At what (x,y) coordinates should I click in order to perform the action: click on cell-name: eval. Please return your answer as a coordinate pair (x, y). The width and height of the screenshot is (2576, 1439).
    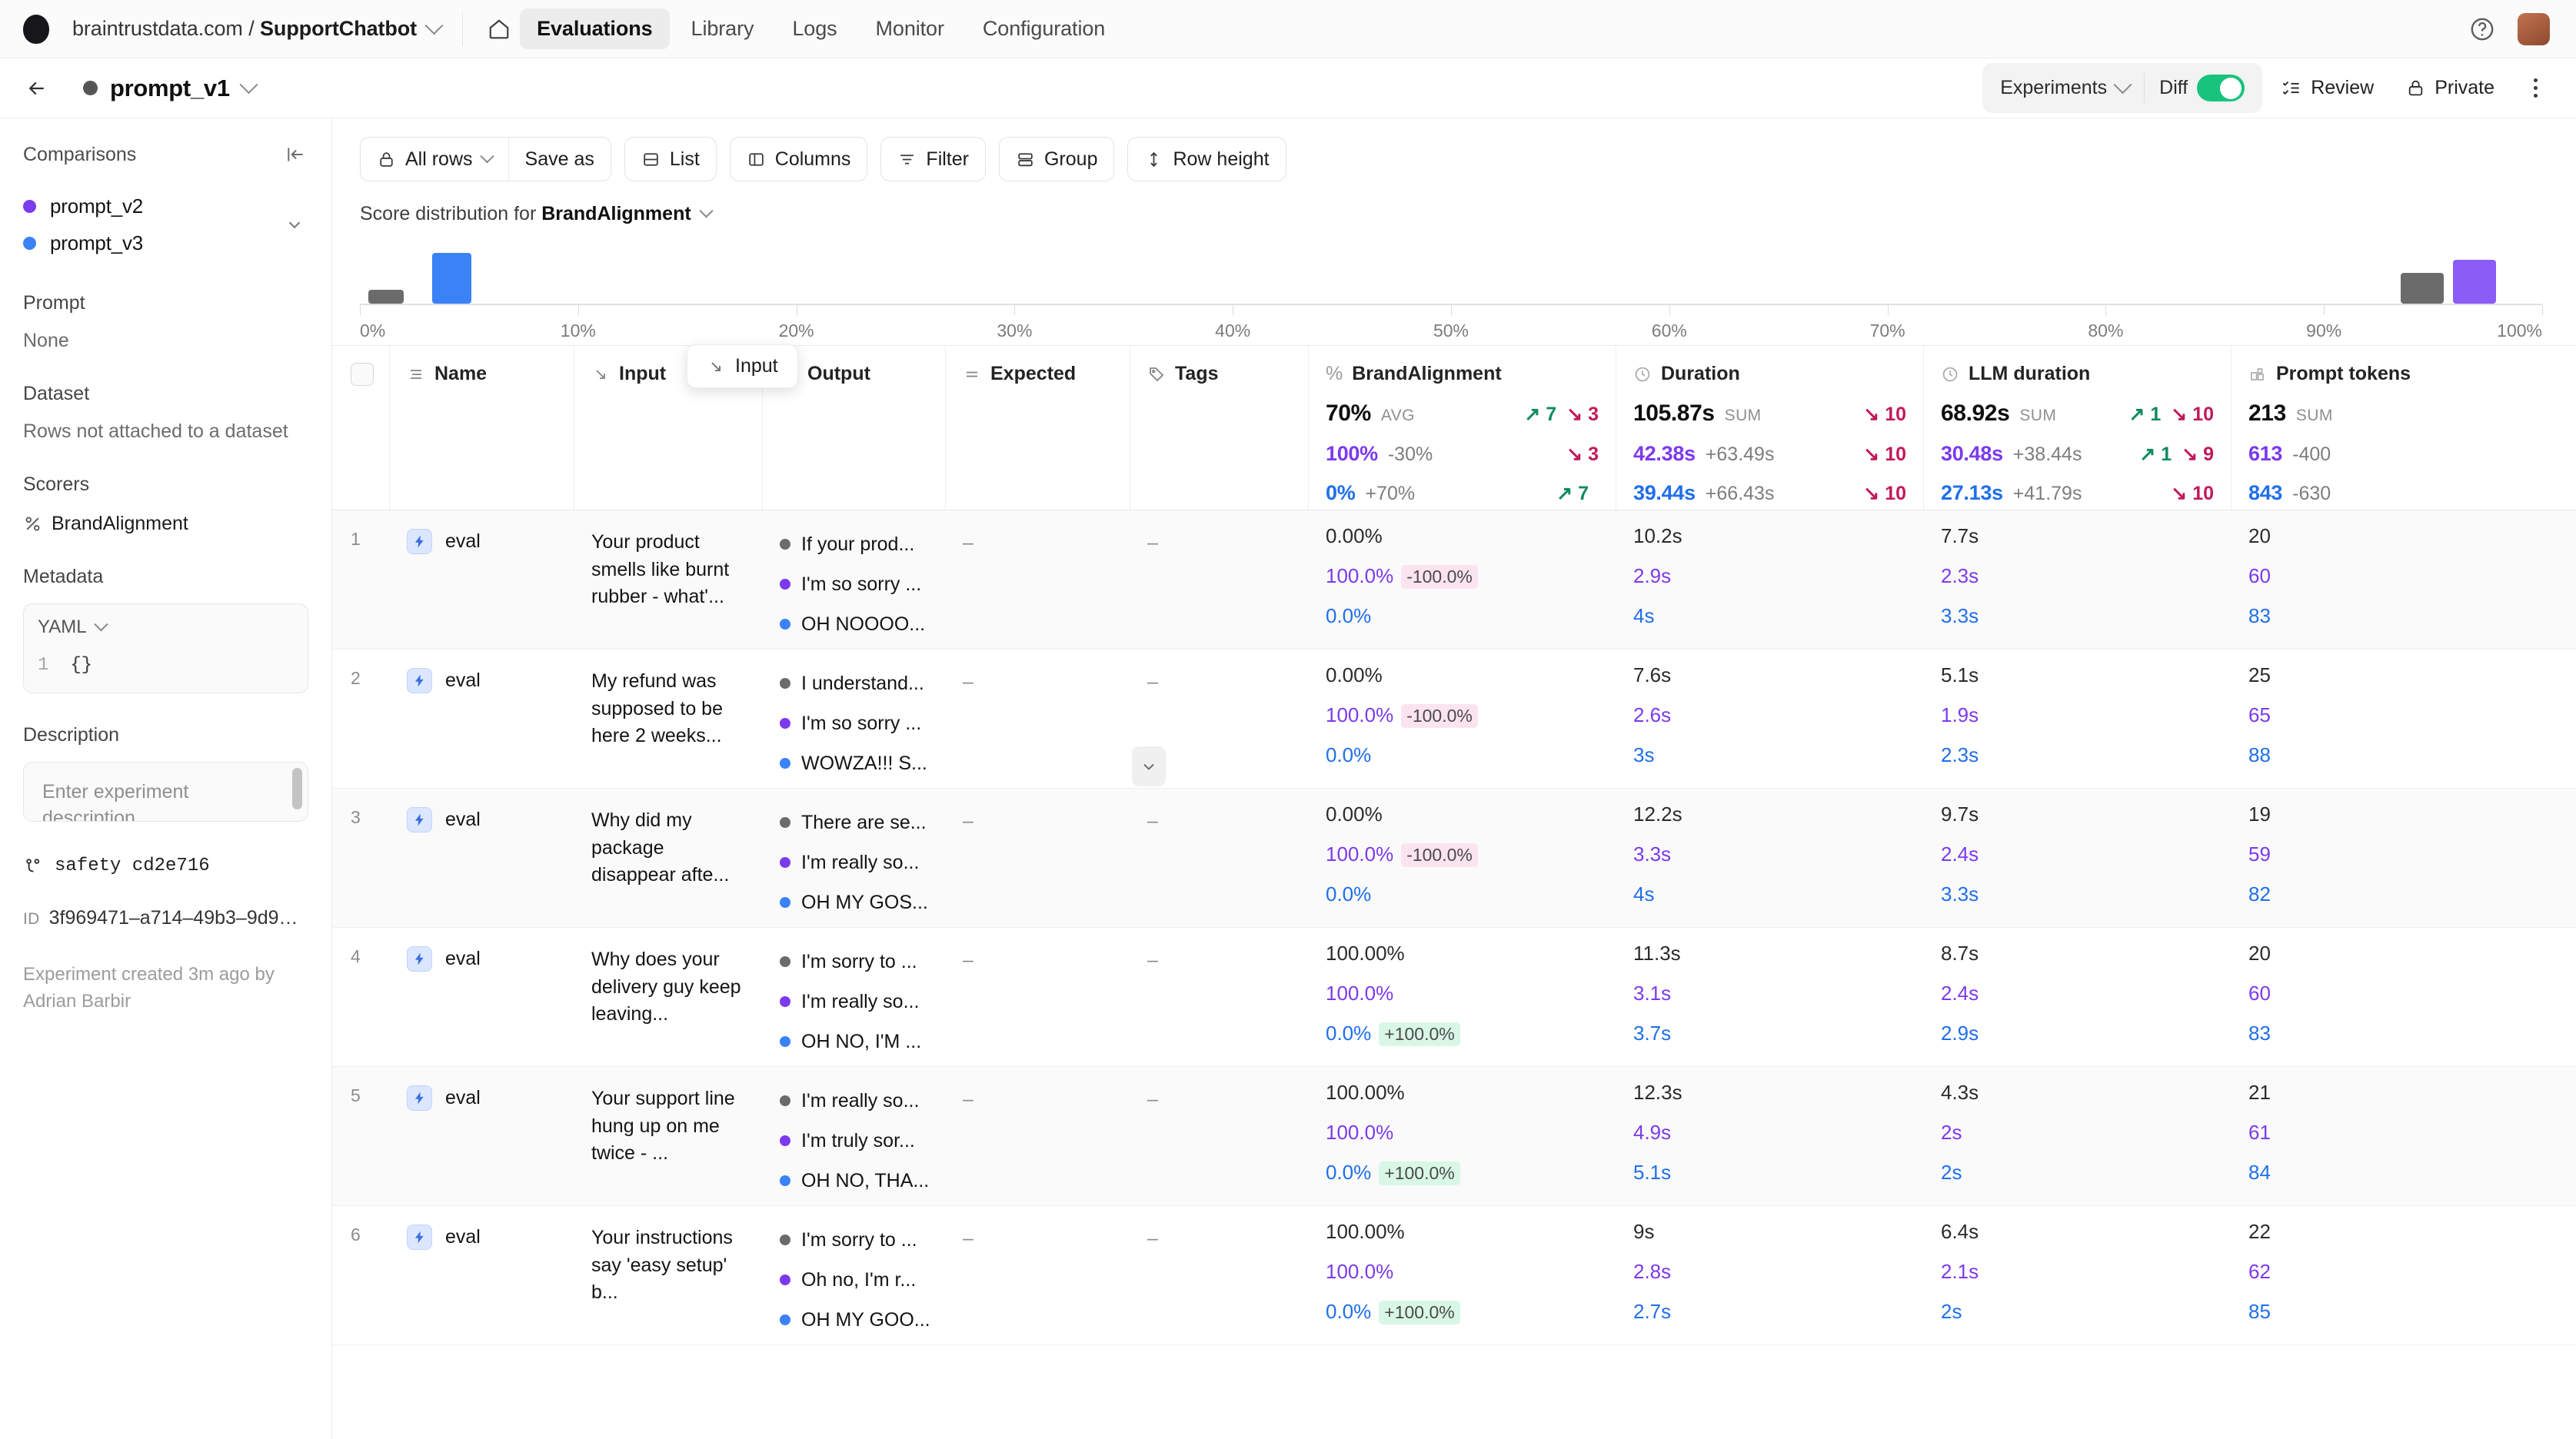
    Looking at the image, I should click on (482, 1136).